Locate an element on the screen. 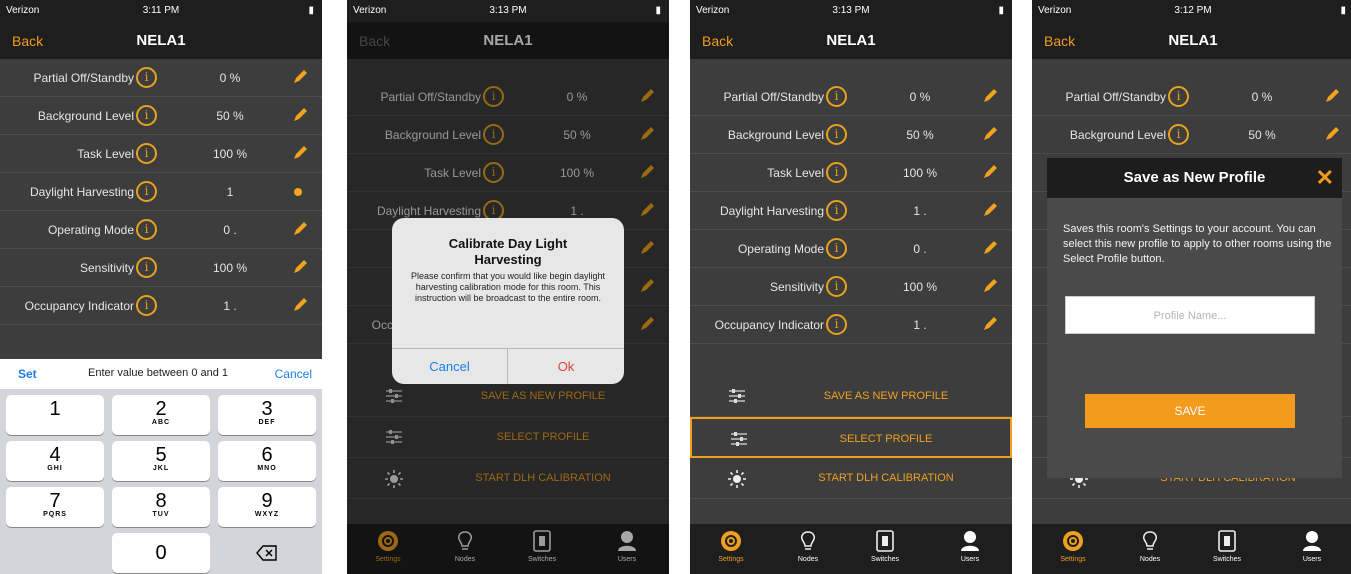 The width and height of the screenshot is (1351, 574). close-icon: ✕ is located at coordinates (1325, 178).